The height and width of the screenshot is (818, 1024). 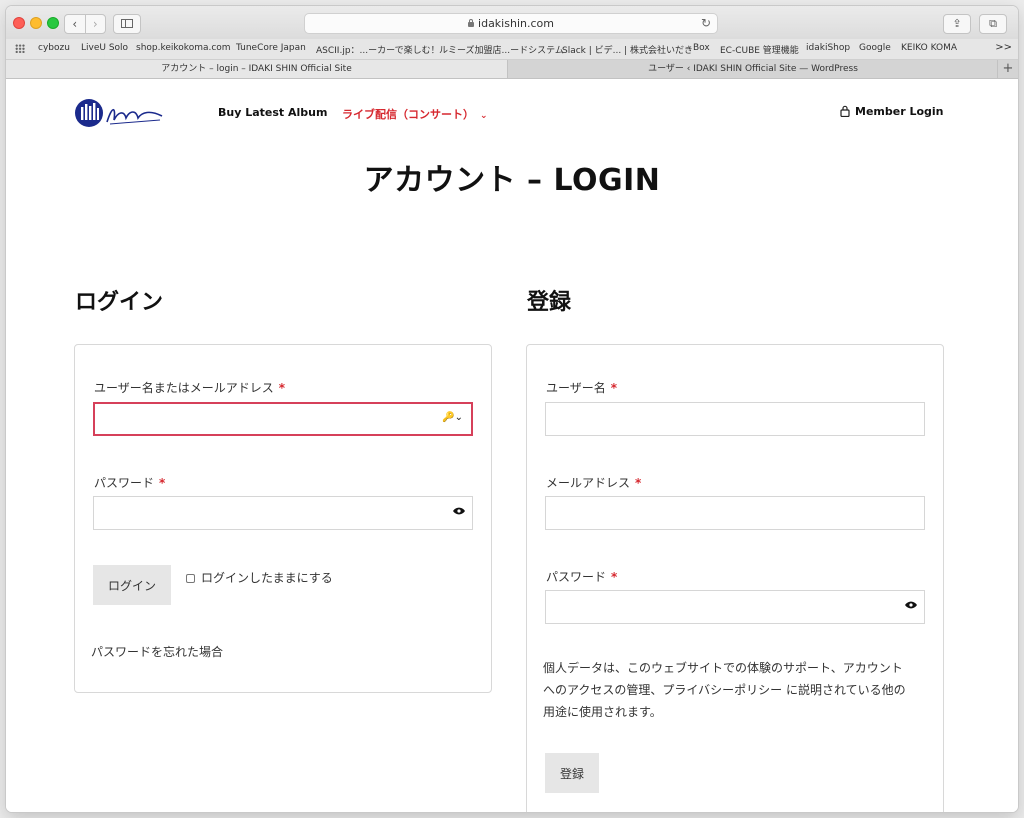 I want to click on tab-account-login: アカウント – login – IDAKI SHIN Official Site, so click(x=257, y=69).